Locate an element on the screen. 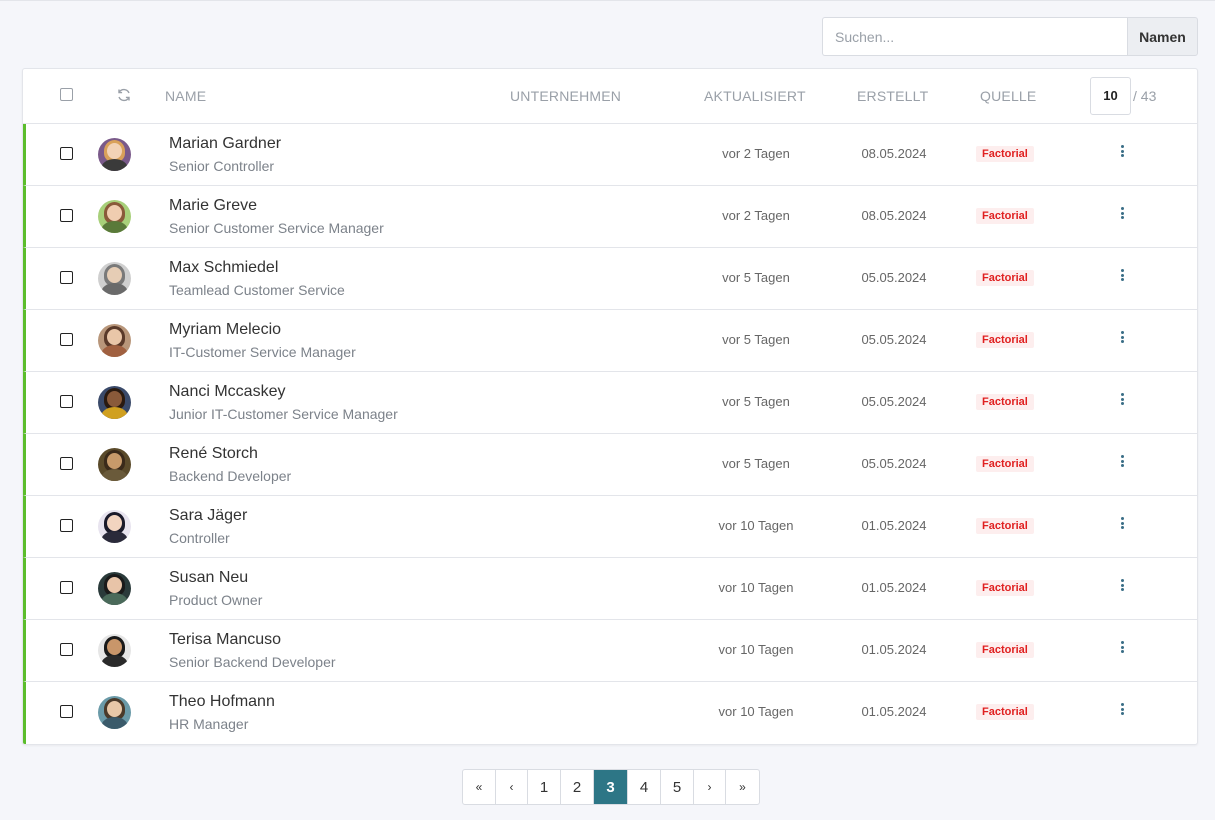 The width and height of the screenshot is (1215, 820). contact-job-title: Senior Backend Developer is located at coordinates (252, 662).